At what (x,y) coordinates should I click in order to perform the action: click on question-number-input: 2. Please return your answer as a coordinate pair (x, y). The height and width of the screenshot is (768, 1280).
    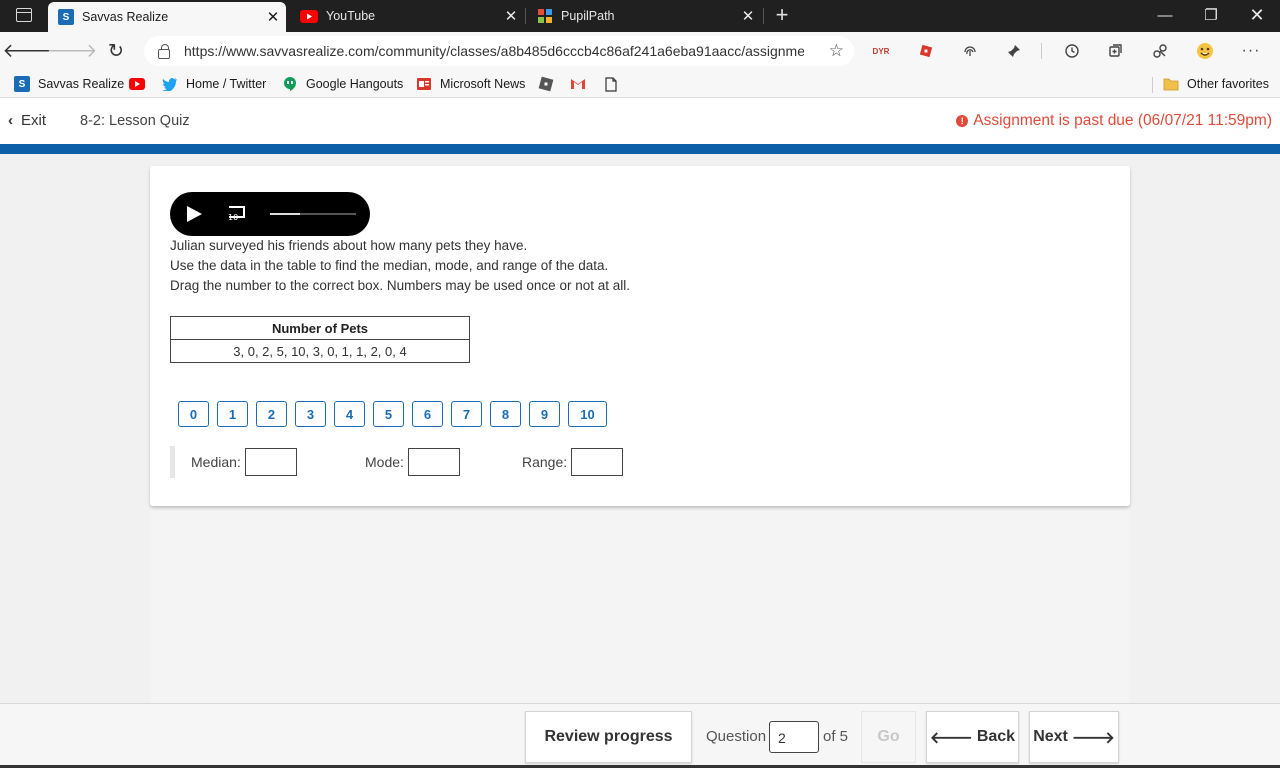
    Looking at the image, I should click on (794, 737).